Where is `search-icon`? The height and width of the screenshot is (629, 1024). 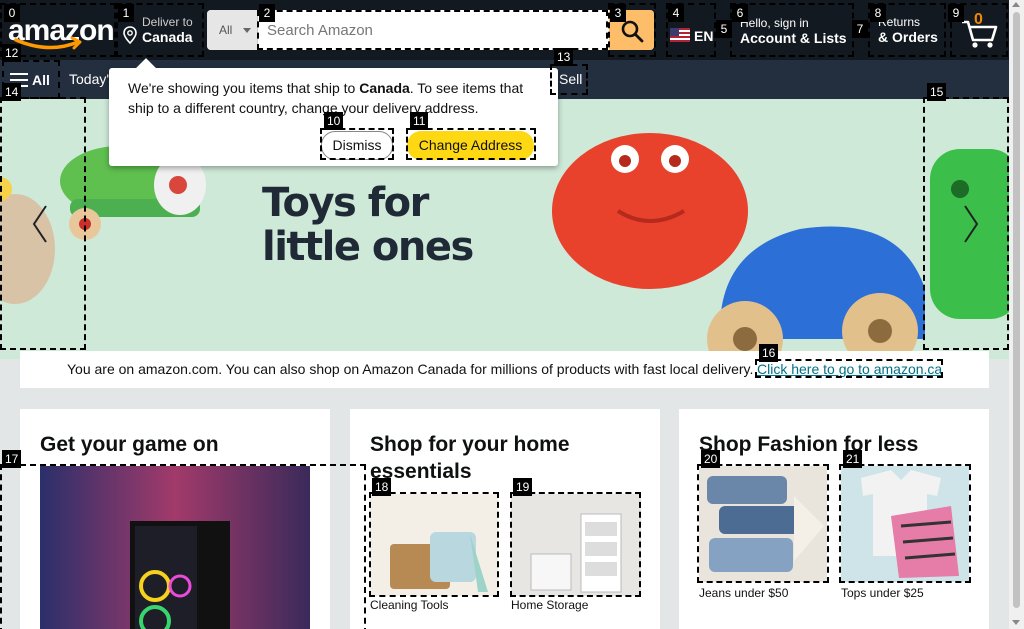
search-icon is located at coordinates (632, 31).